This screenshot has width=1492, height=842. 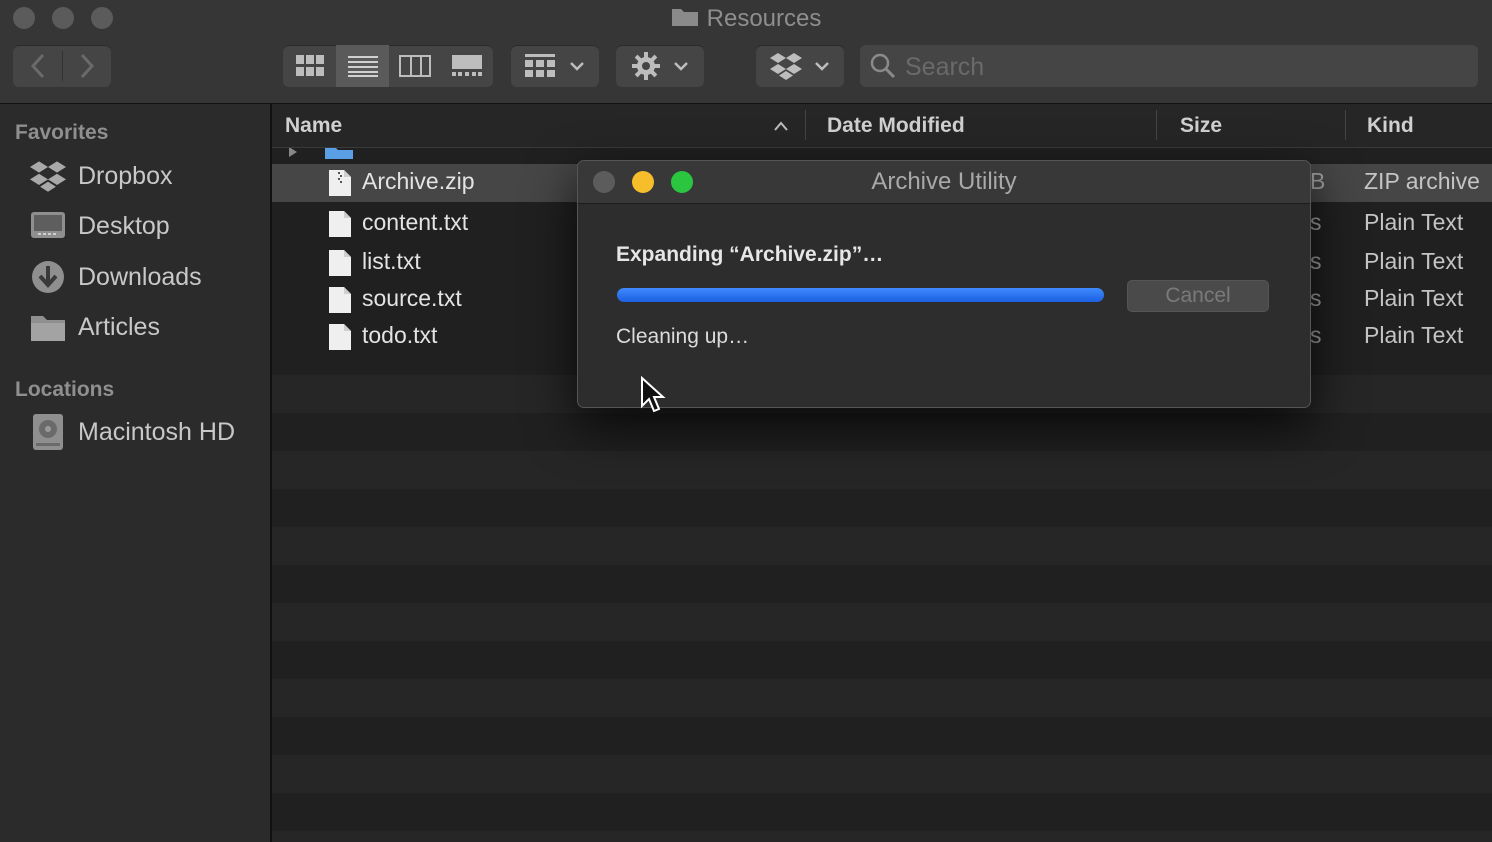 What do you see at coordinates (48, 225) in the screenshot?
I see `desktop-icon` at bounding box center [48, 225].